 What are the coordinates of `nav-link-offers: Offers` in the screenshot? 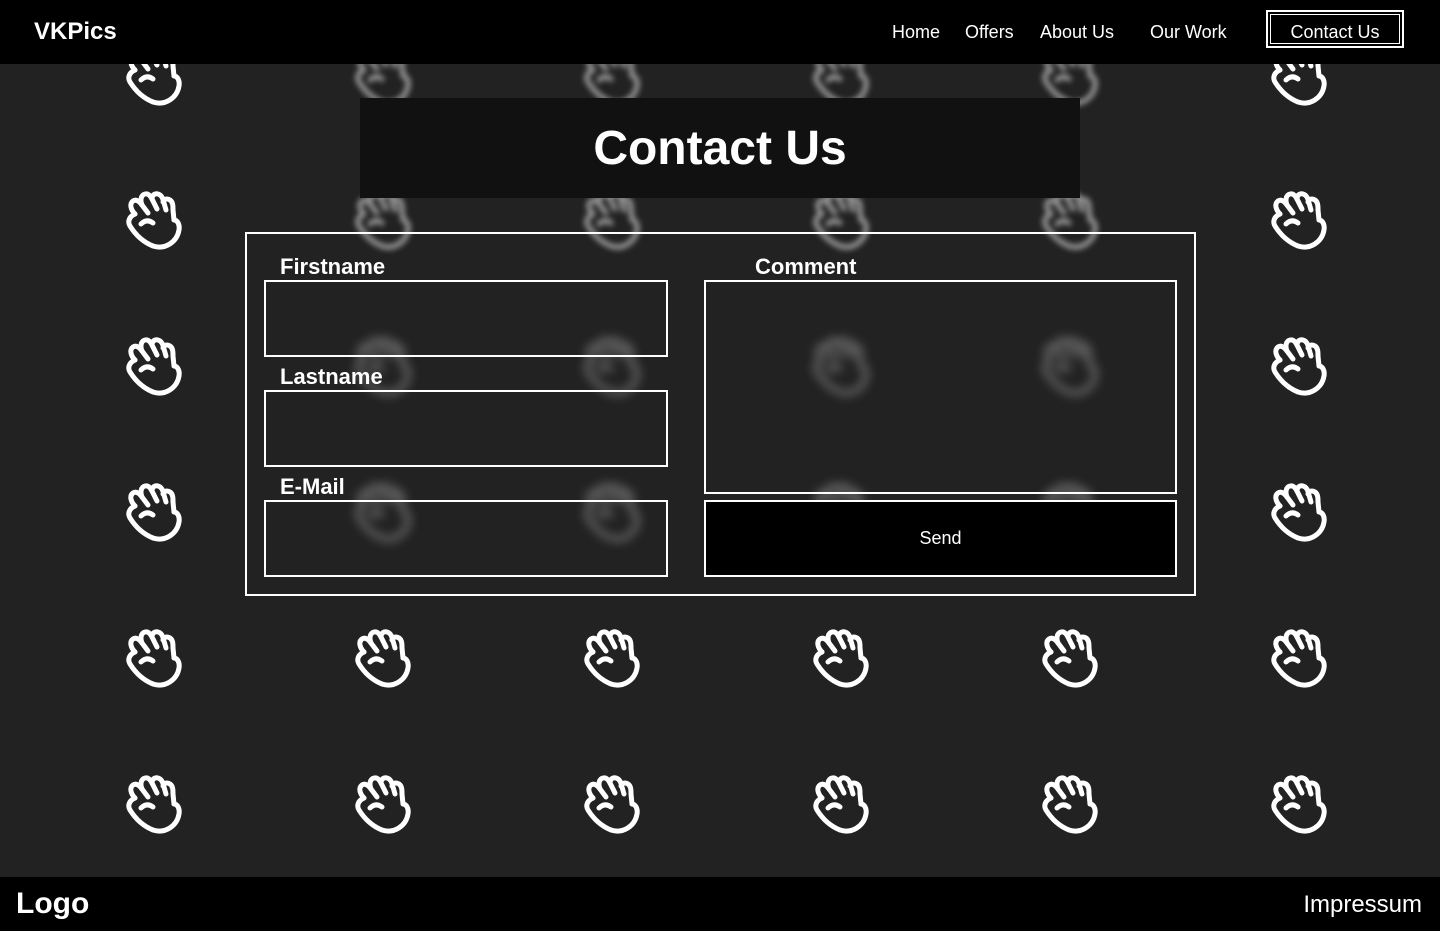 It's located at (989, 32).